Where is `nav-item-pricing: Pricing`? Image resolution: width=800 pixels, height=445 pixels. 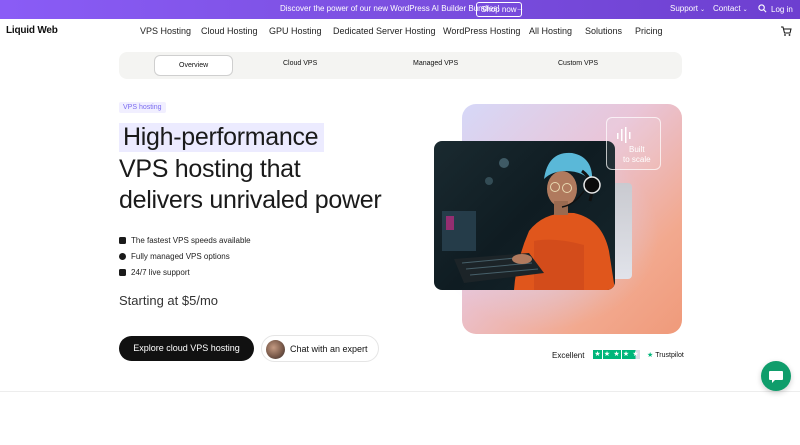
nav-item-pricing: Pricing is located at coordinates (649, 31).